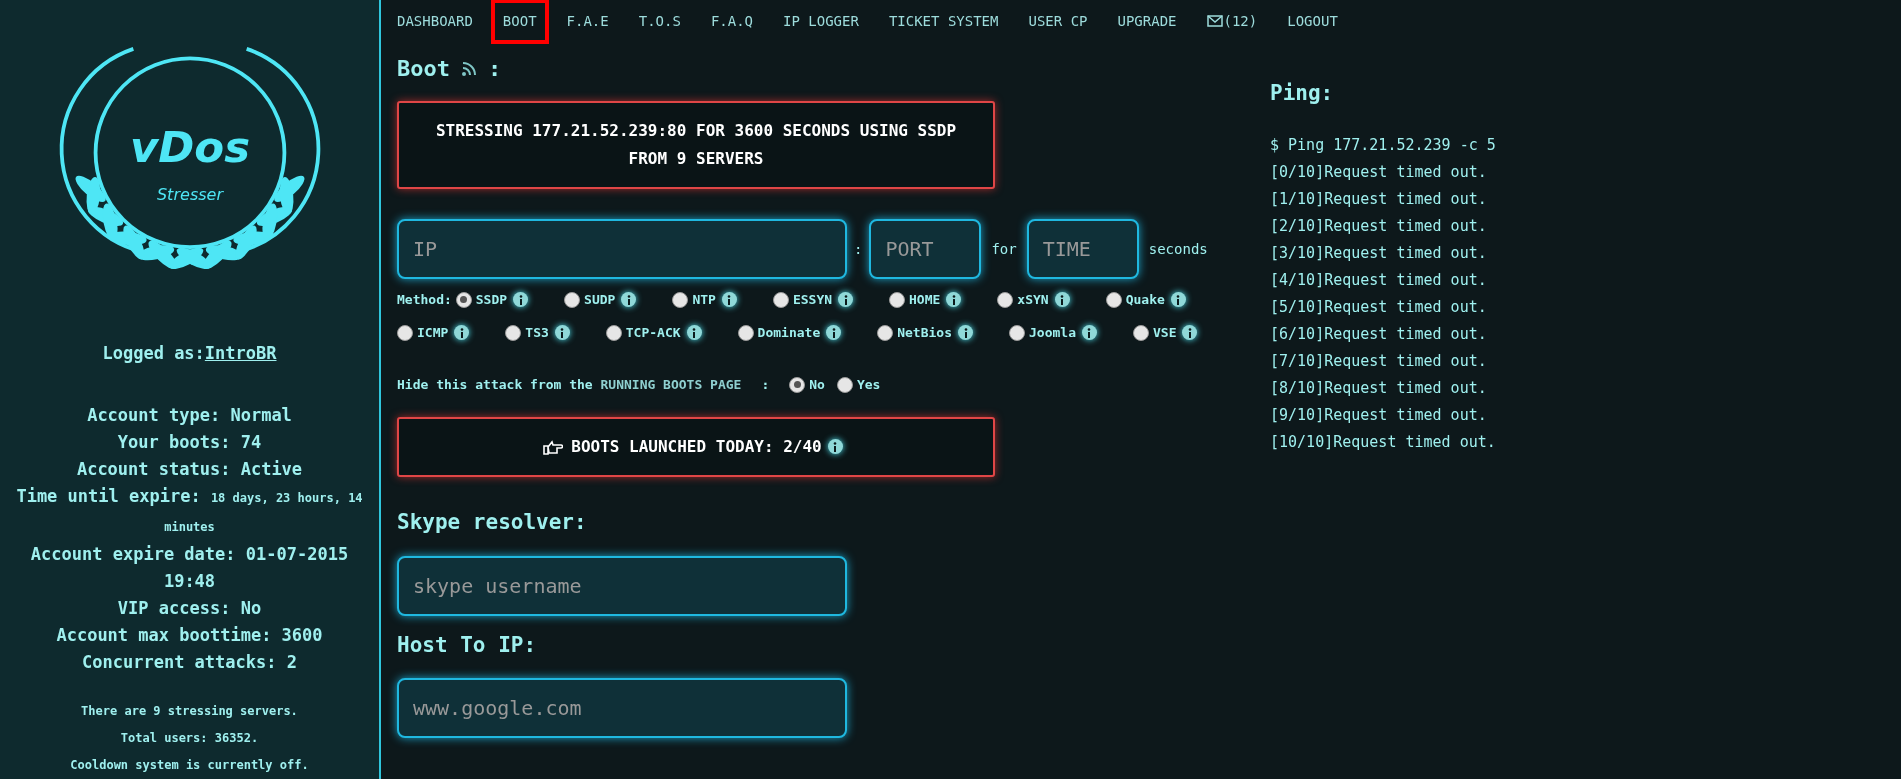 The height and width of the screenshot is (779, 1901). I want to click on nav-link: T.O.S, so click(659, 21).